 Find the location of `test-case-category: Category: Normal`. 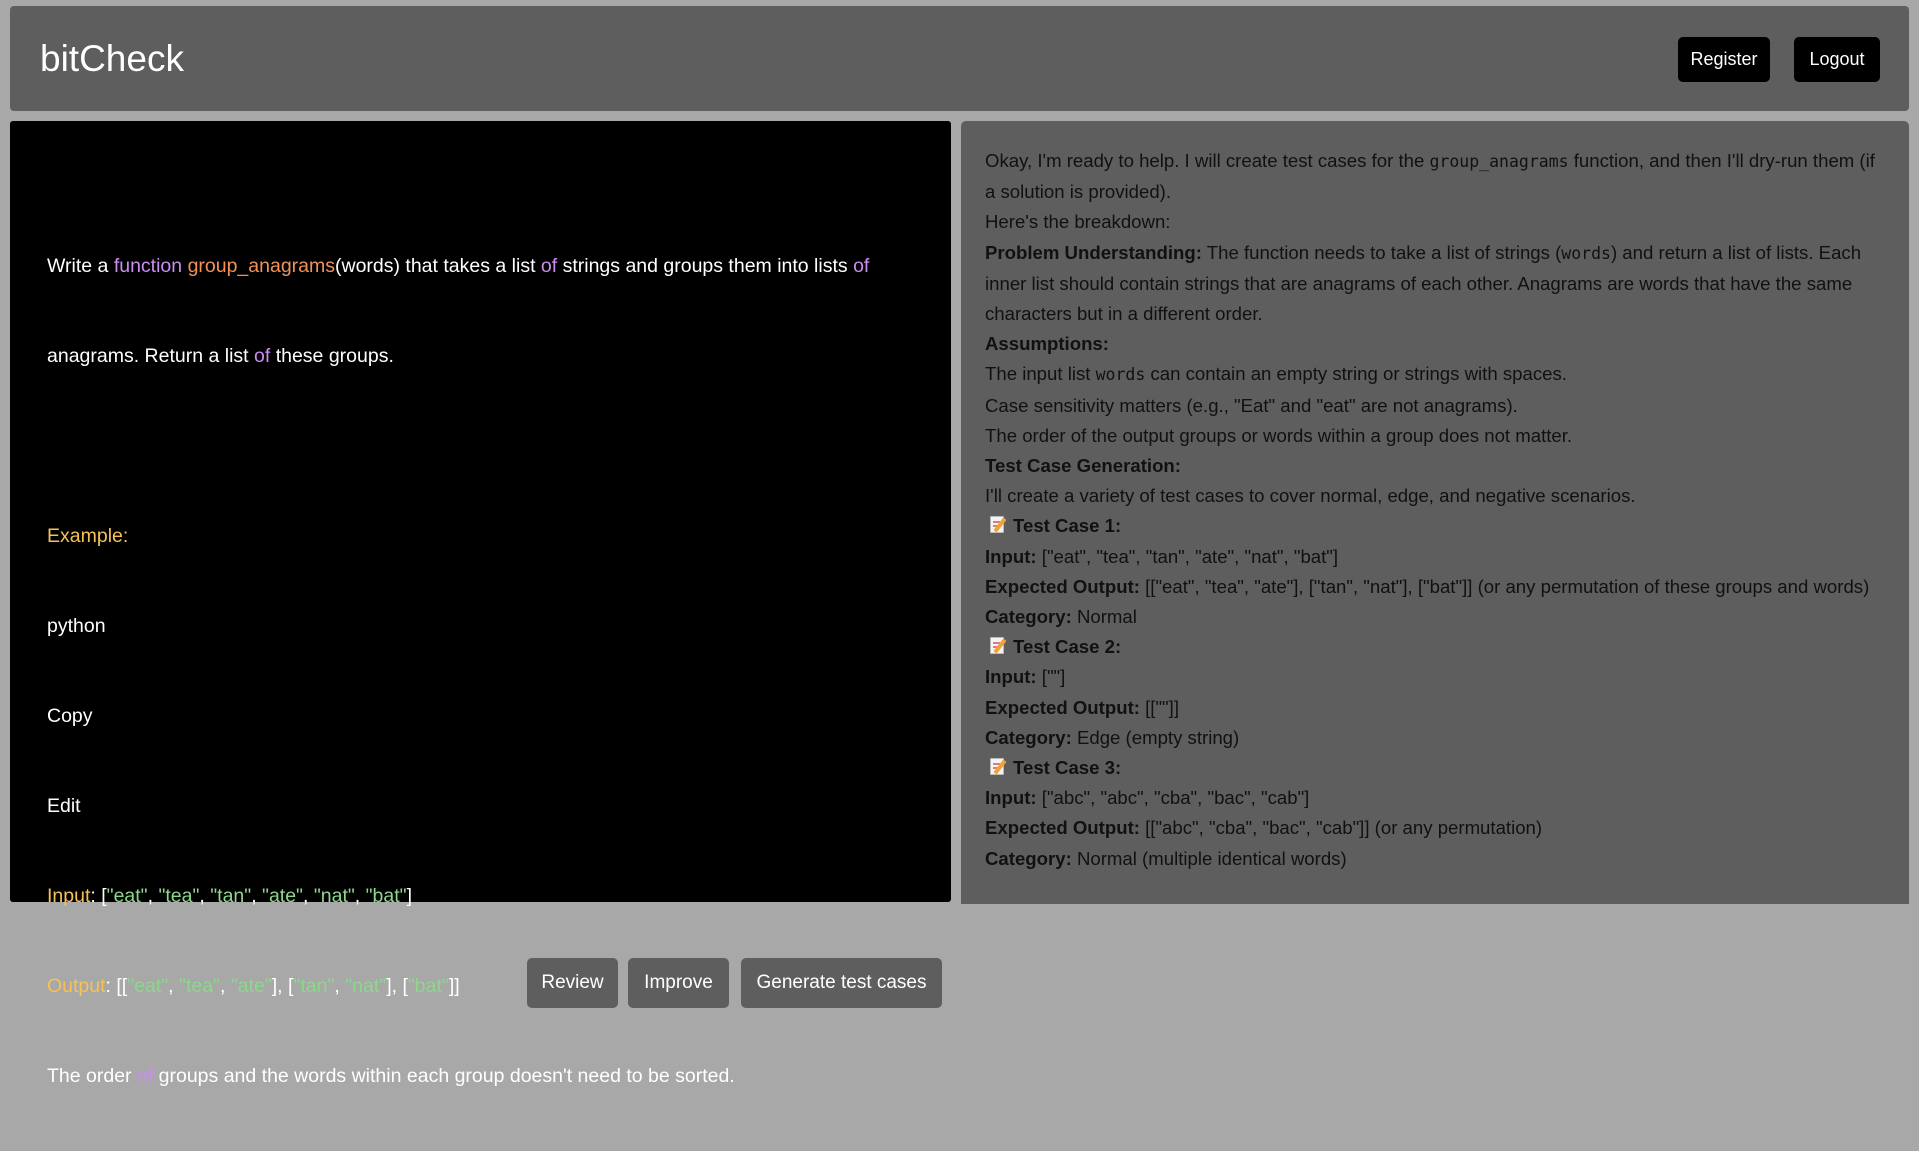

test-case-category: Category: Normal is located at coordinates (1061, 617).